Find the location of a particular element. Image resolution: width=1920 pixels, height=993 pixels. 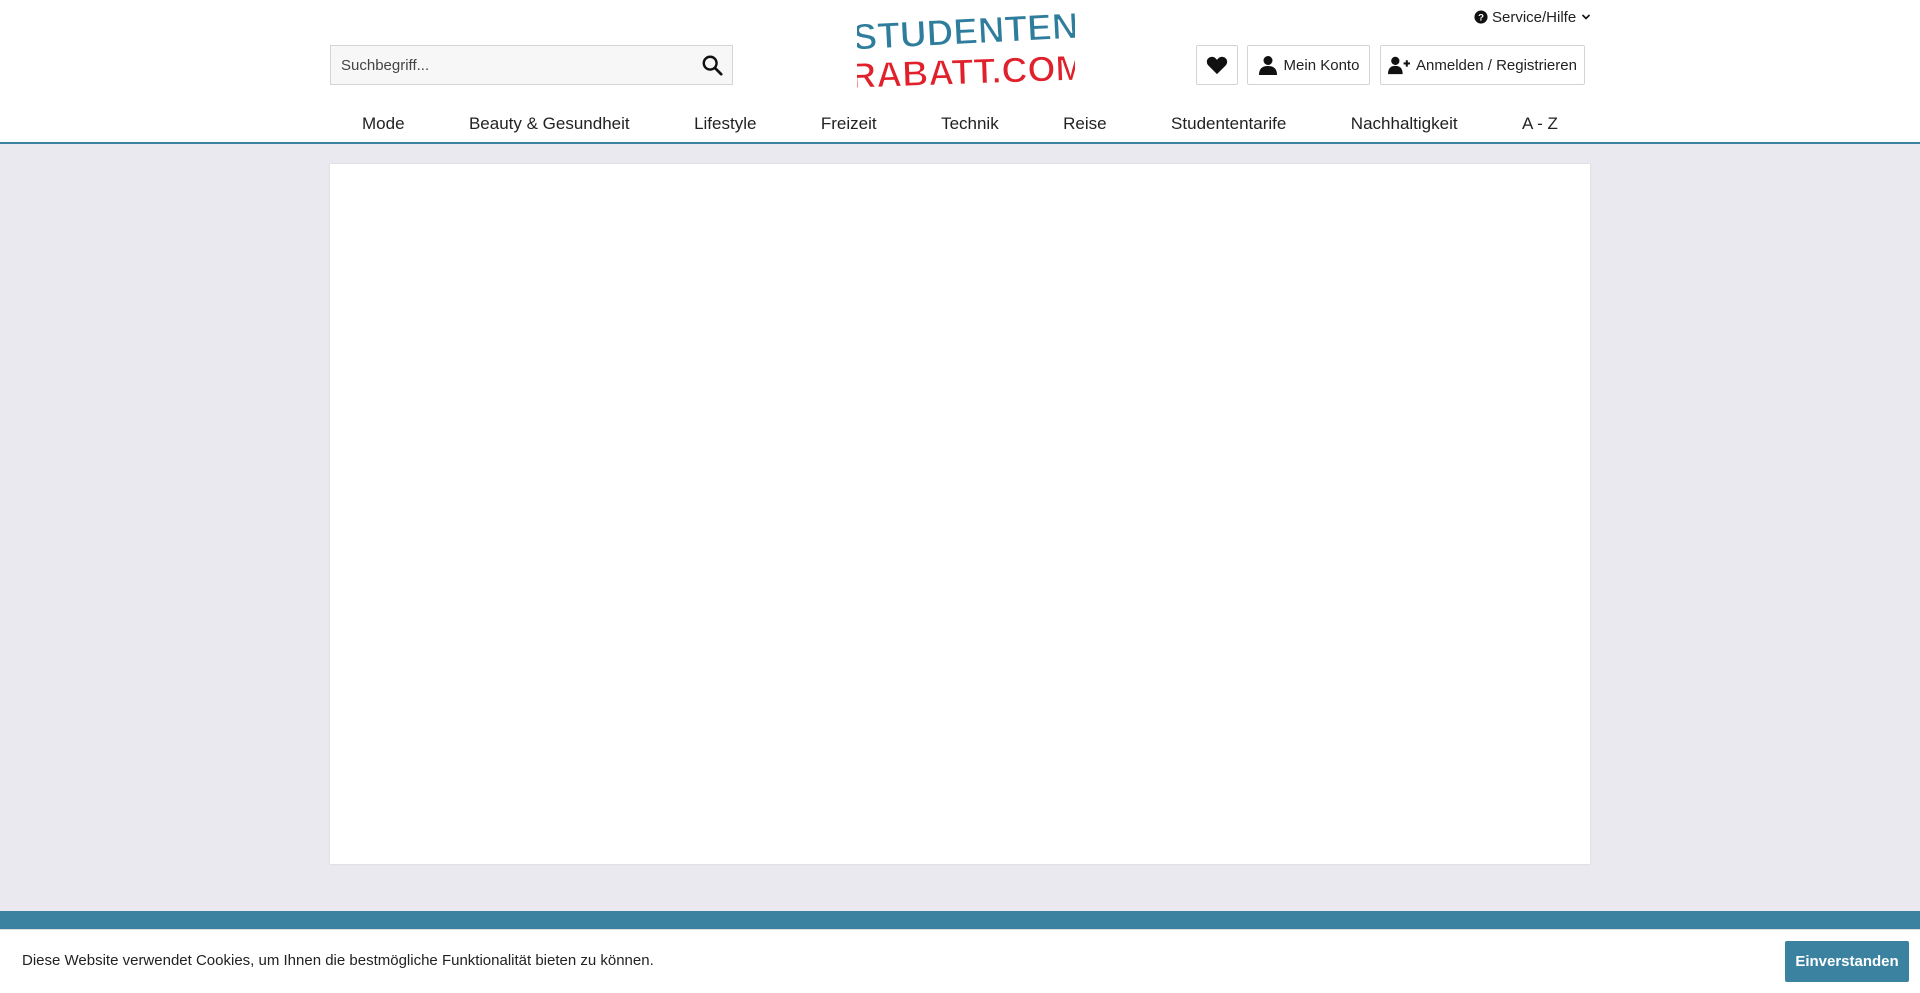

login-register-button: Anmelden / Registrieren is located at coordinates (1482, 65).